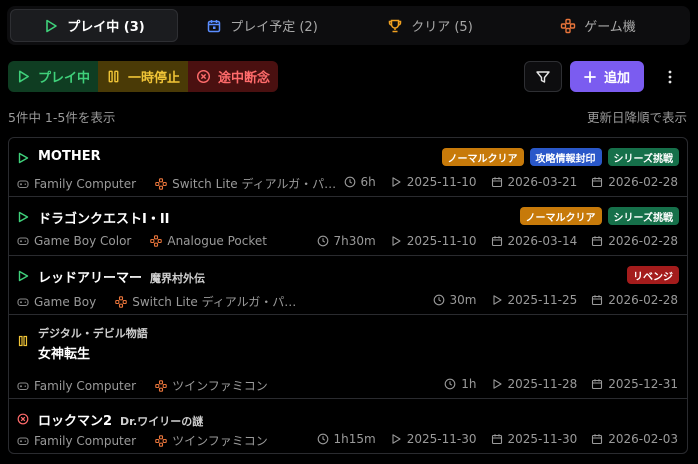 This screenshot has height=464, width=698. What do you see at coordinates (90, 278) in the screenshot?
I see `game-title: レッドアリーマー` at bounding box center [90, 278].